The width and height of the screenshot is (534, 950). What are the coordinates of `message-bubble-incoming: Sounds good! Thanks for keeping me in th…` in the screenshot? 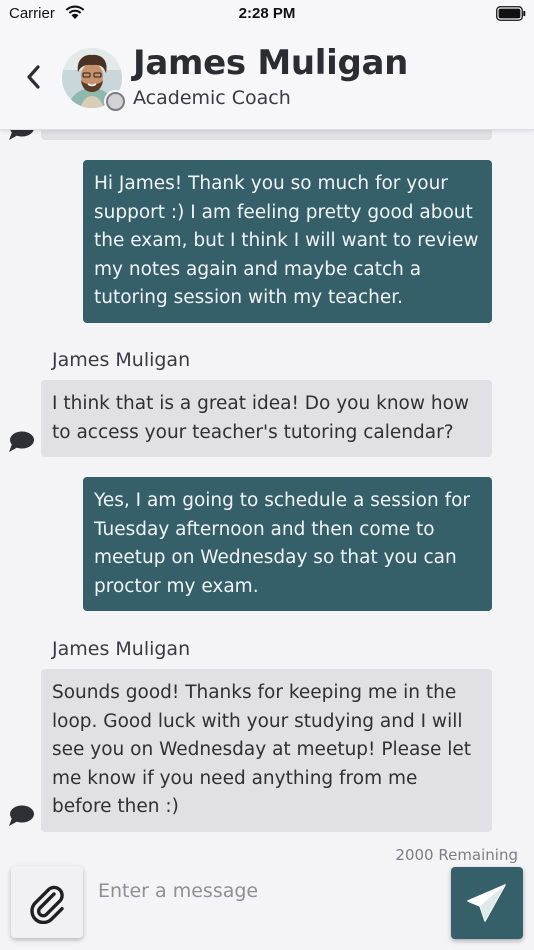 It's located at (266, 750).